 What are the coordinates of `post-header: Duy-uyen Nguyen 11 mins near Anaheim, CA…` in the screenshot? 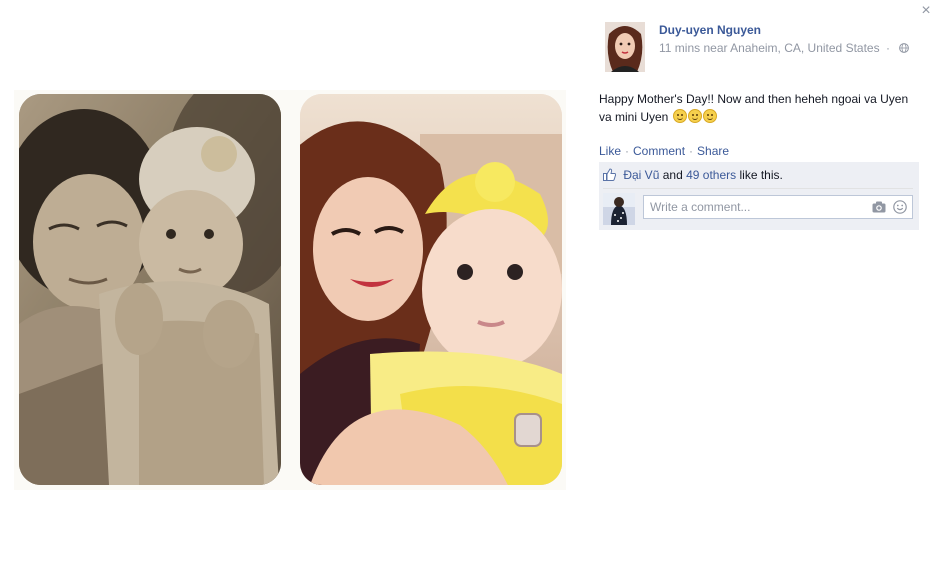 It's located at (759, 47).